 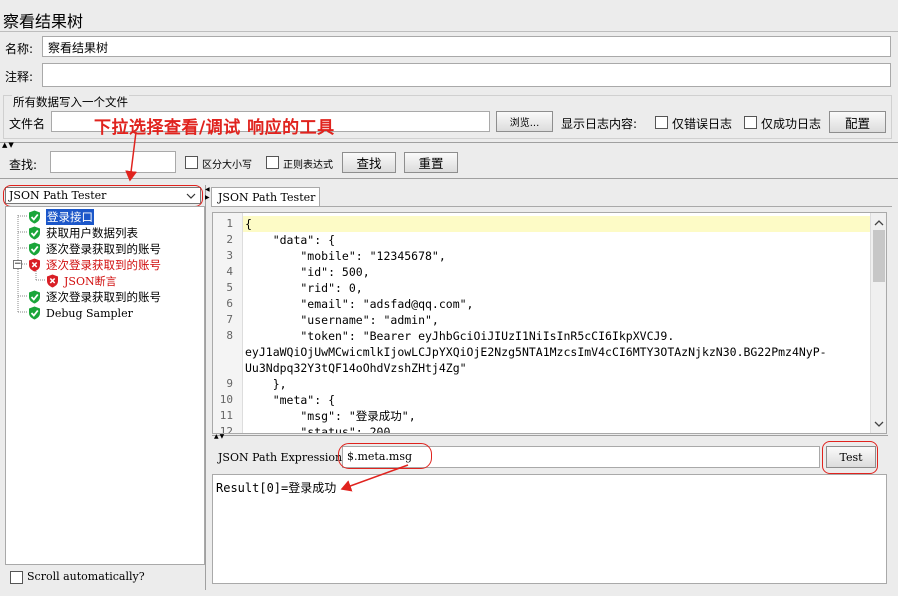 What do you see at coordinates (431, 162) in the screenshot?
I see `reset-button: 重置` at bounding box center [431, 162].